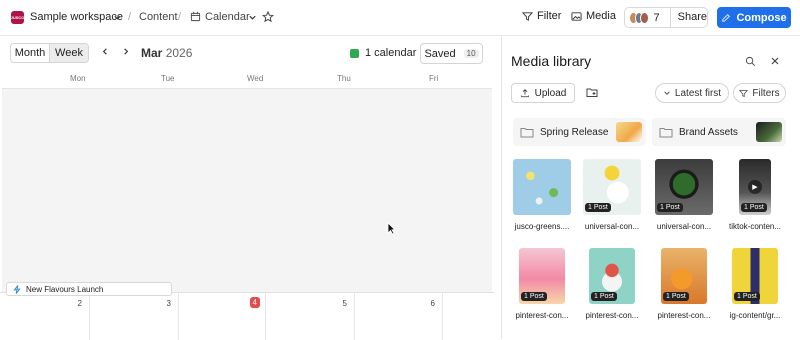 This screenshot has width=800, height=340. I want to click on day-cell: 5, so click(310, 316).